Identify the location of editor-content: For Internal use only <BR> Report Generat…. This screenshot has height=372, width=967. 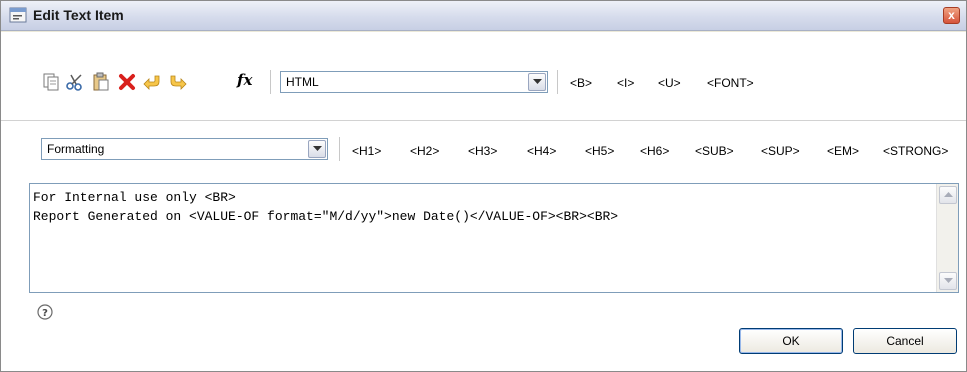
(483, 207).